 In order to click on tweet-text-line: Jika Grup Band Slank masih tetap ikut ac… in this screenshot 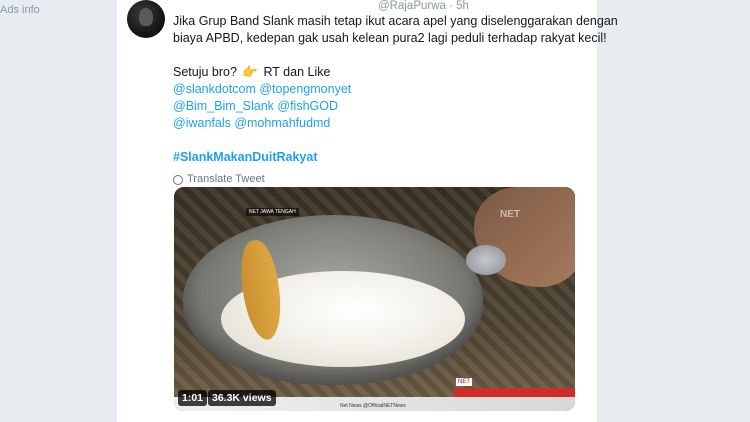, I will do `click(395, 21)`.